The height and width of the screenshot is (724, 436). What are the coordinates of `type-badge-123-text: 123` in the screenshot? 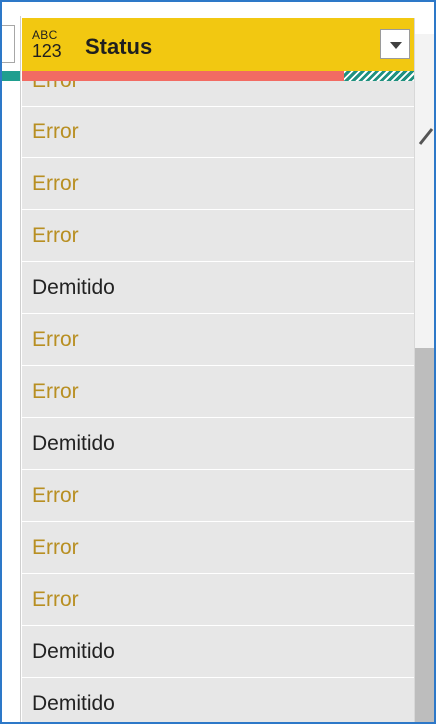 It's located at (47, 51).